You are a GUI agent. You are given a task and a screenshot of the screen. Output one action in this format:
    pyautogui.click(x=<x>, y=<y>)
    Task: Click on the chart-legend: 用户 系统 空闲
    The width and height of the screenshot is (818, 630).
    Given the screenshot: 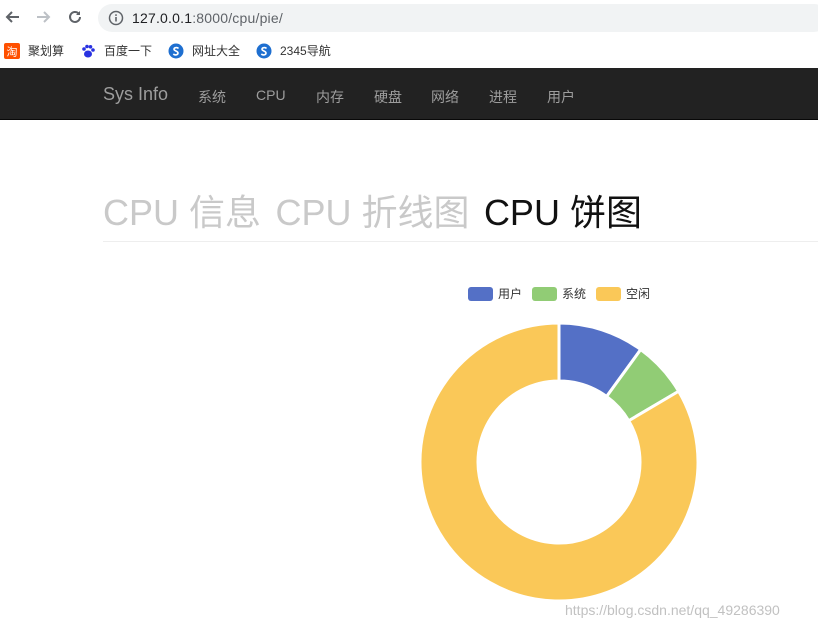 What is the action you would take?
    pyautogui.click(x=409, y=293)
    